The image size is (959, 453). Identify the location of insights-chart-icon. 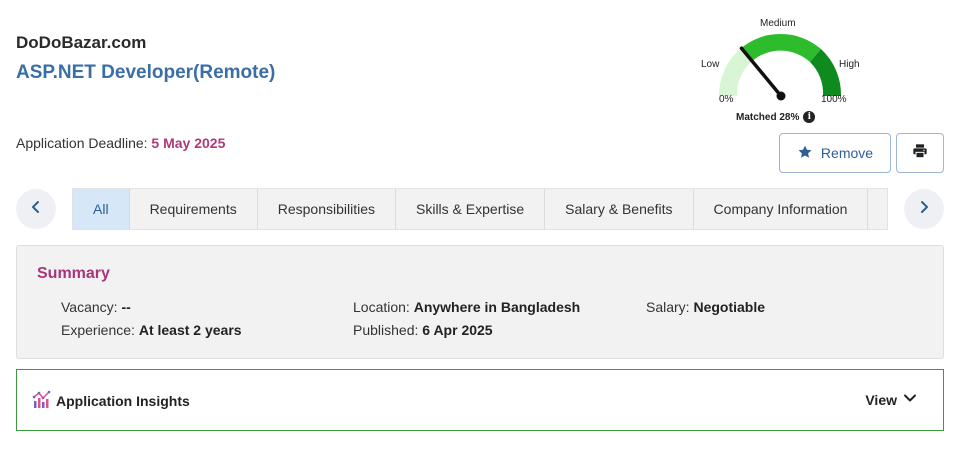
(42, 400).